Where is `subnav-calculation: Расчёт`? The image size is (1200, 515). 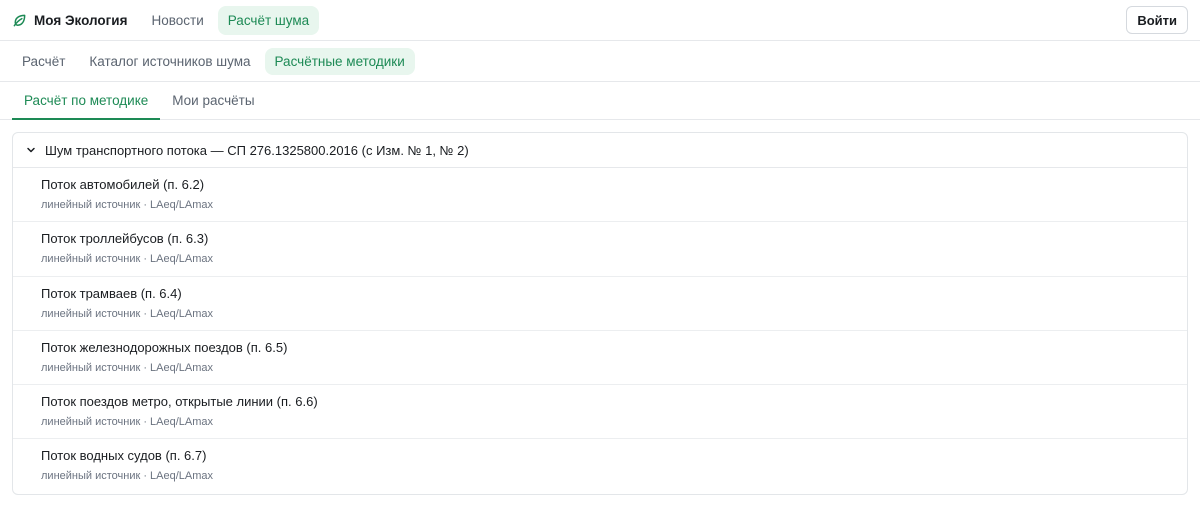
subnav-calculation: Расчёт is located at coordinates (43, 61).